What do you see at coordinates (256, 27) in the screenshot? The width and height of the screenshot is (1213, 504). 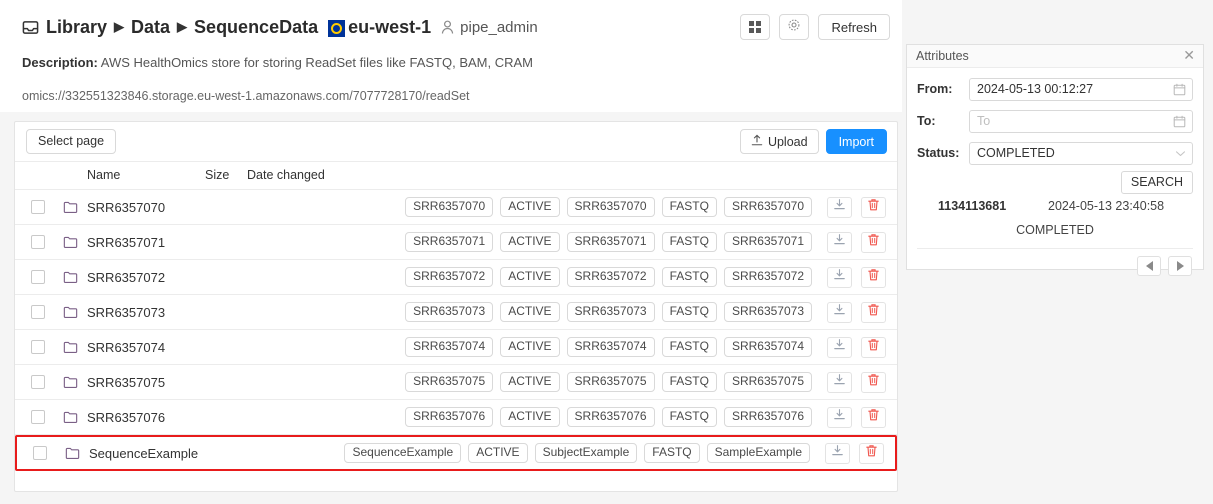 I see `breadcrumb-item-sequencedata: SequenceData` at bounding box center [256, 27].